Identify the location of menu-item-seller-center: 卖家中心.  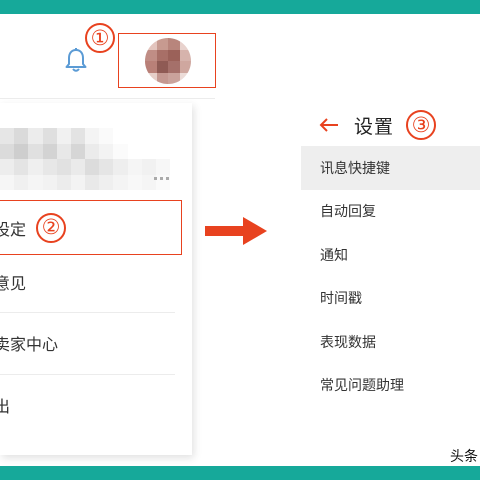
(91, 343).